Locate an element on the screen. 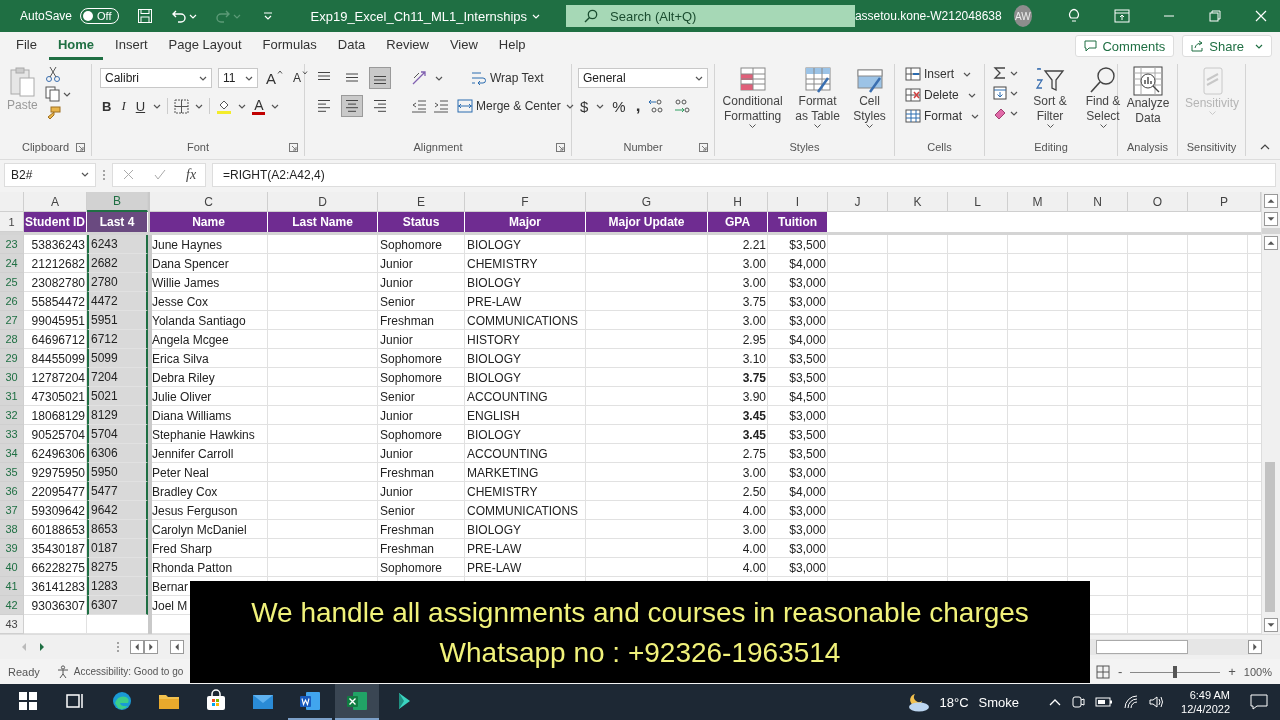 The width and height of the screenshot is (1280, 720). horizontal-scrollbar is located at coordinates (1176, 647).